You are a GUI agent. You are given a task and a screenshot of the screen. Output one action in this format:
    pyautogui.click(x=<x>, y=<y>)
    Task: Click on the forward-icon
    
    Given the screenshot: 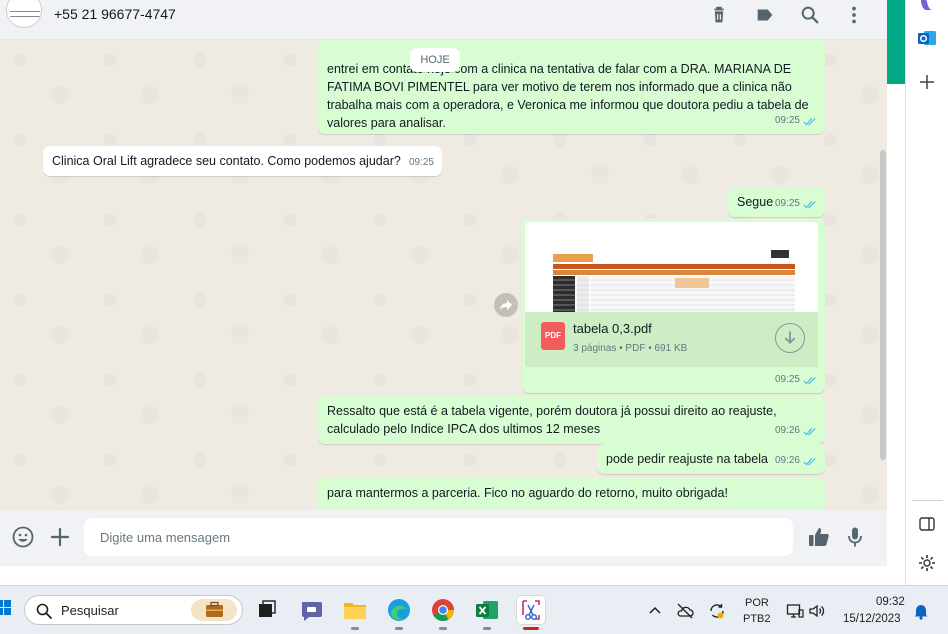 What is the action you would take?
    pyautogui.click(x=506, y=305)
    